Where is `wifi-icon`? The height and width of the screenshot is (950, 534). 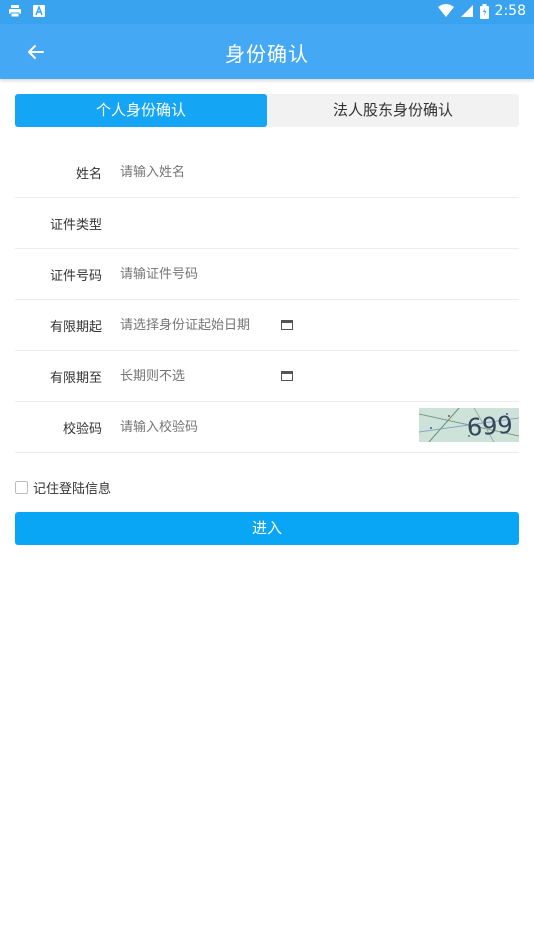 wifi-icon is located at coordinates (445, 10).